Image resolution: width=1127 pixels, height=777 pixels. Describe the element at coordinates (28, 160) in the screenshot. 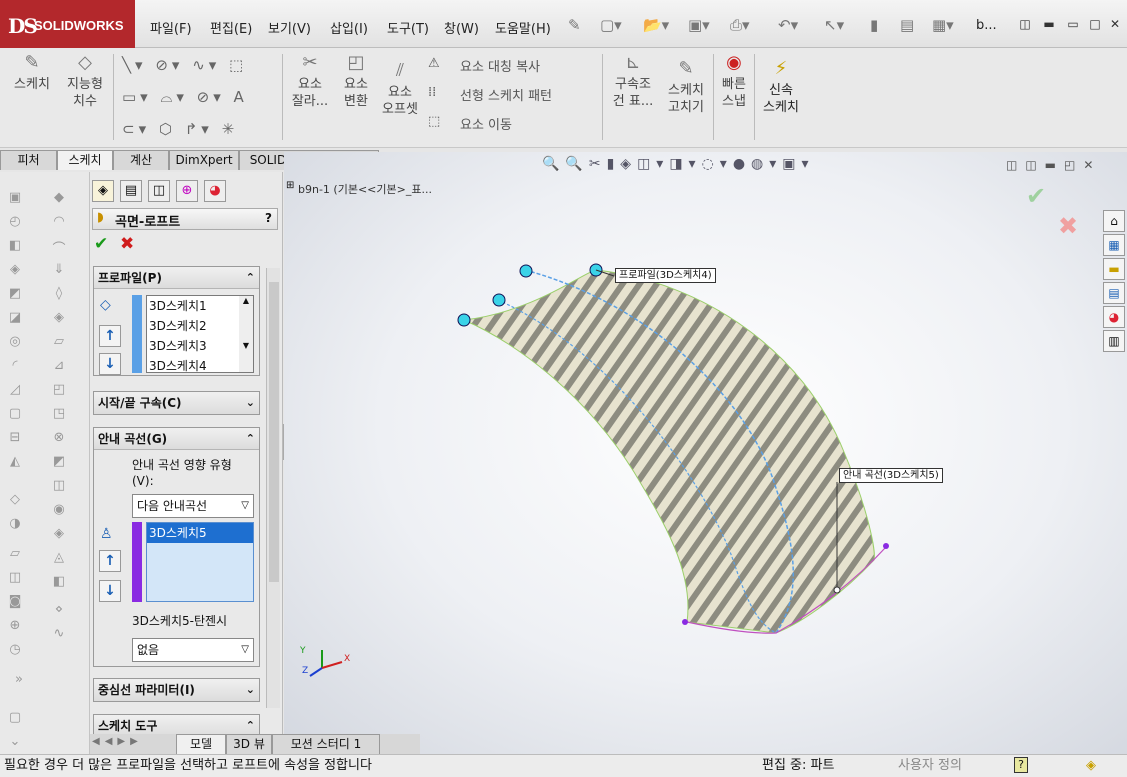

I see `tab-features: 피처` at that location.